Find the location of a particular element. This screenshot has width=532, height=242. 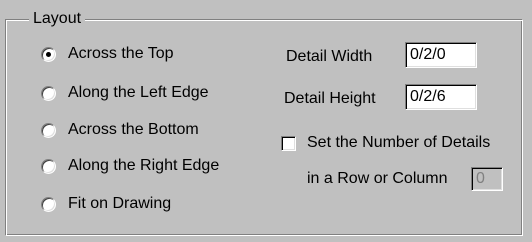

radio-fit-on-drawing: Fit on Drawing is located at coordinates (106, 204).